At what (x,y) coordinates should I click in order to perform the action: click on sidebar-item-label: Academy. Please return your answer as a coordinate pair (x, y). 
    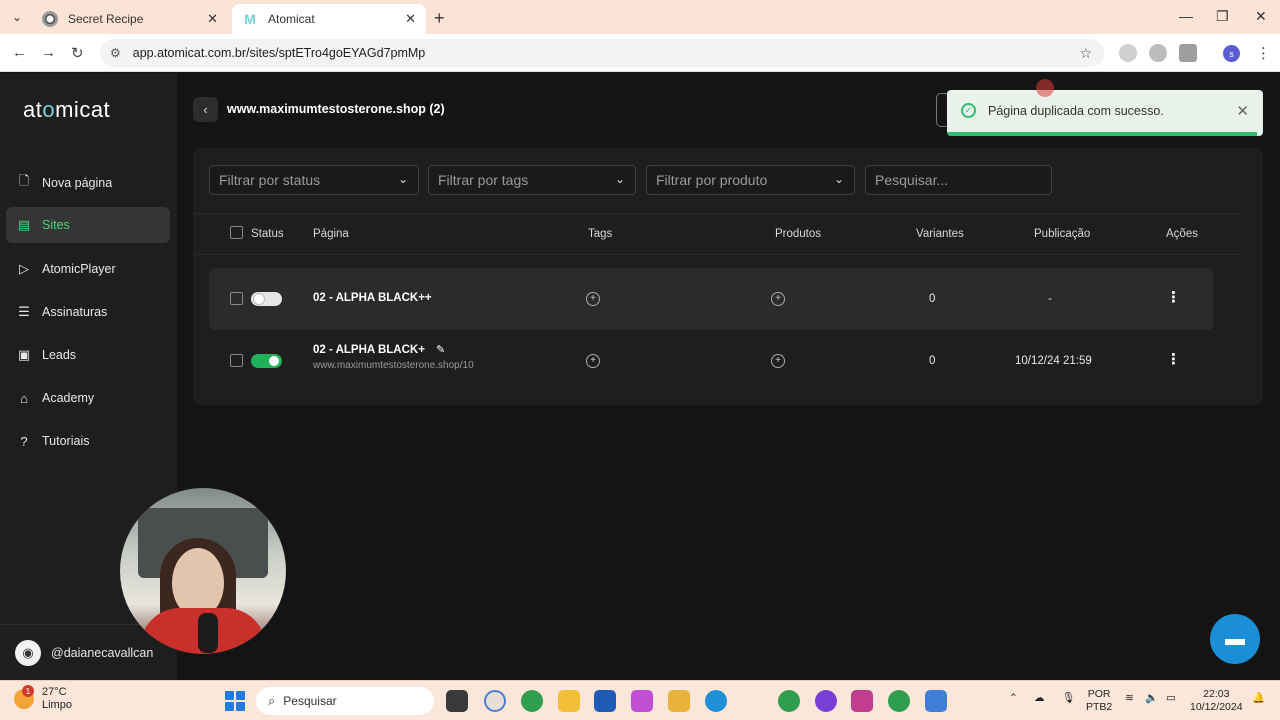
    Looking at the image, I should click on (68, 398).